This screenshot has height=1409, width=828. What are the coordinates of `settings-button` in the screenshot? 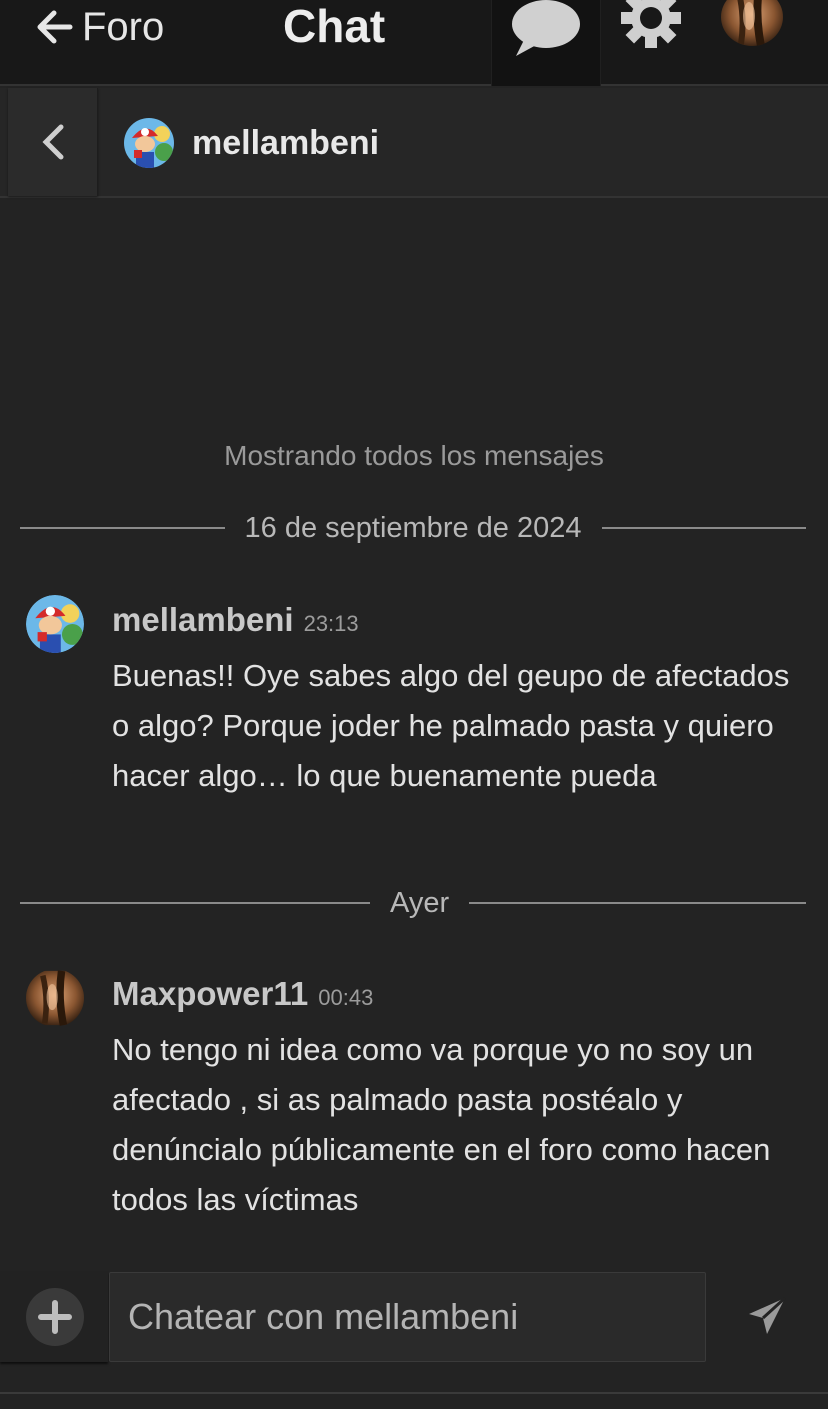 It's located at (651, 43).